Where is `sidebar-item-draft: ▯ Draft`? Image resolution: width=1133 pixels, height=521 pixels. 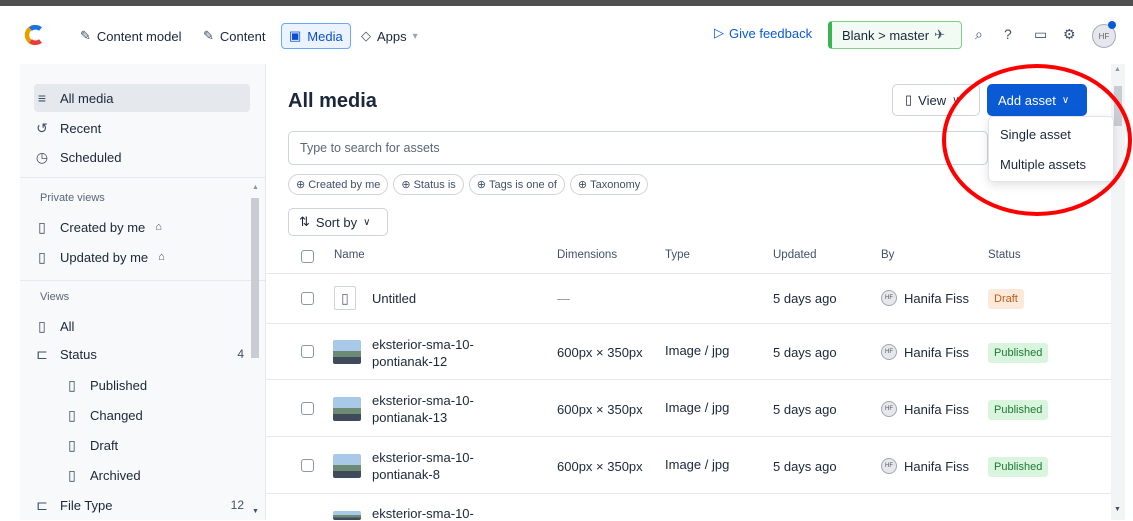
sidebar-item-draft: ▯ Draft is located at coordinates (91, 445).